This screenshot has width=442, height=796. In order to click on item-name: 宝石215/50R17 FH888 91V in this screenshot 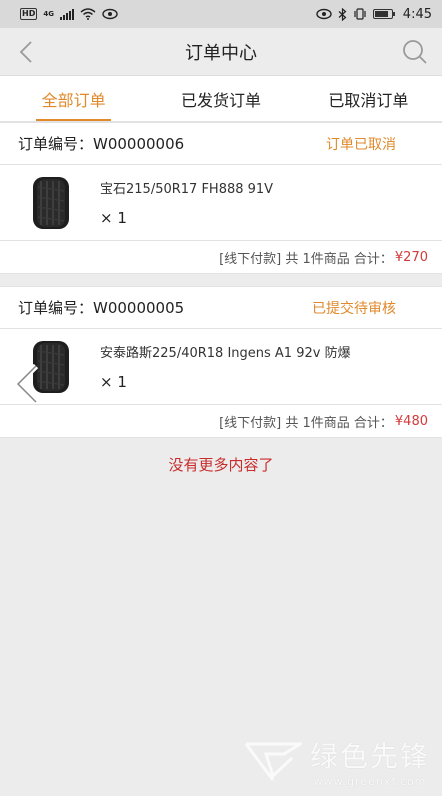, I will do `click(187, 189)`.